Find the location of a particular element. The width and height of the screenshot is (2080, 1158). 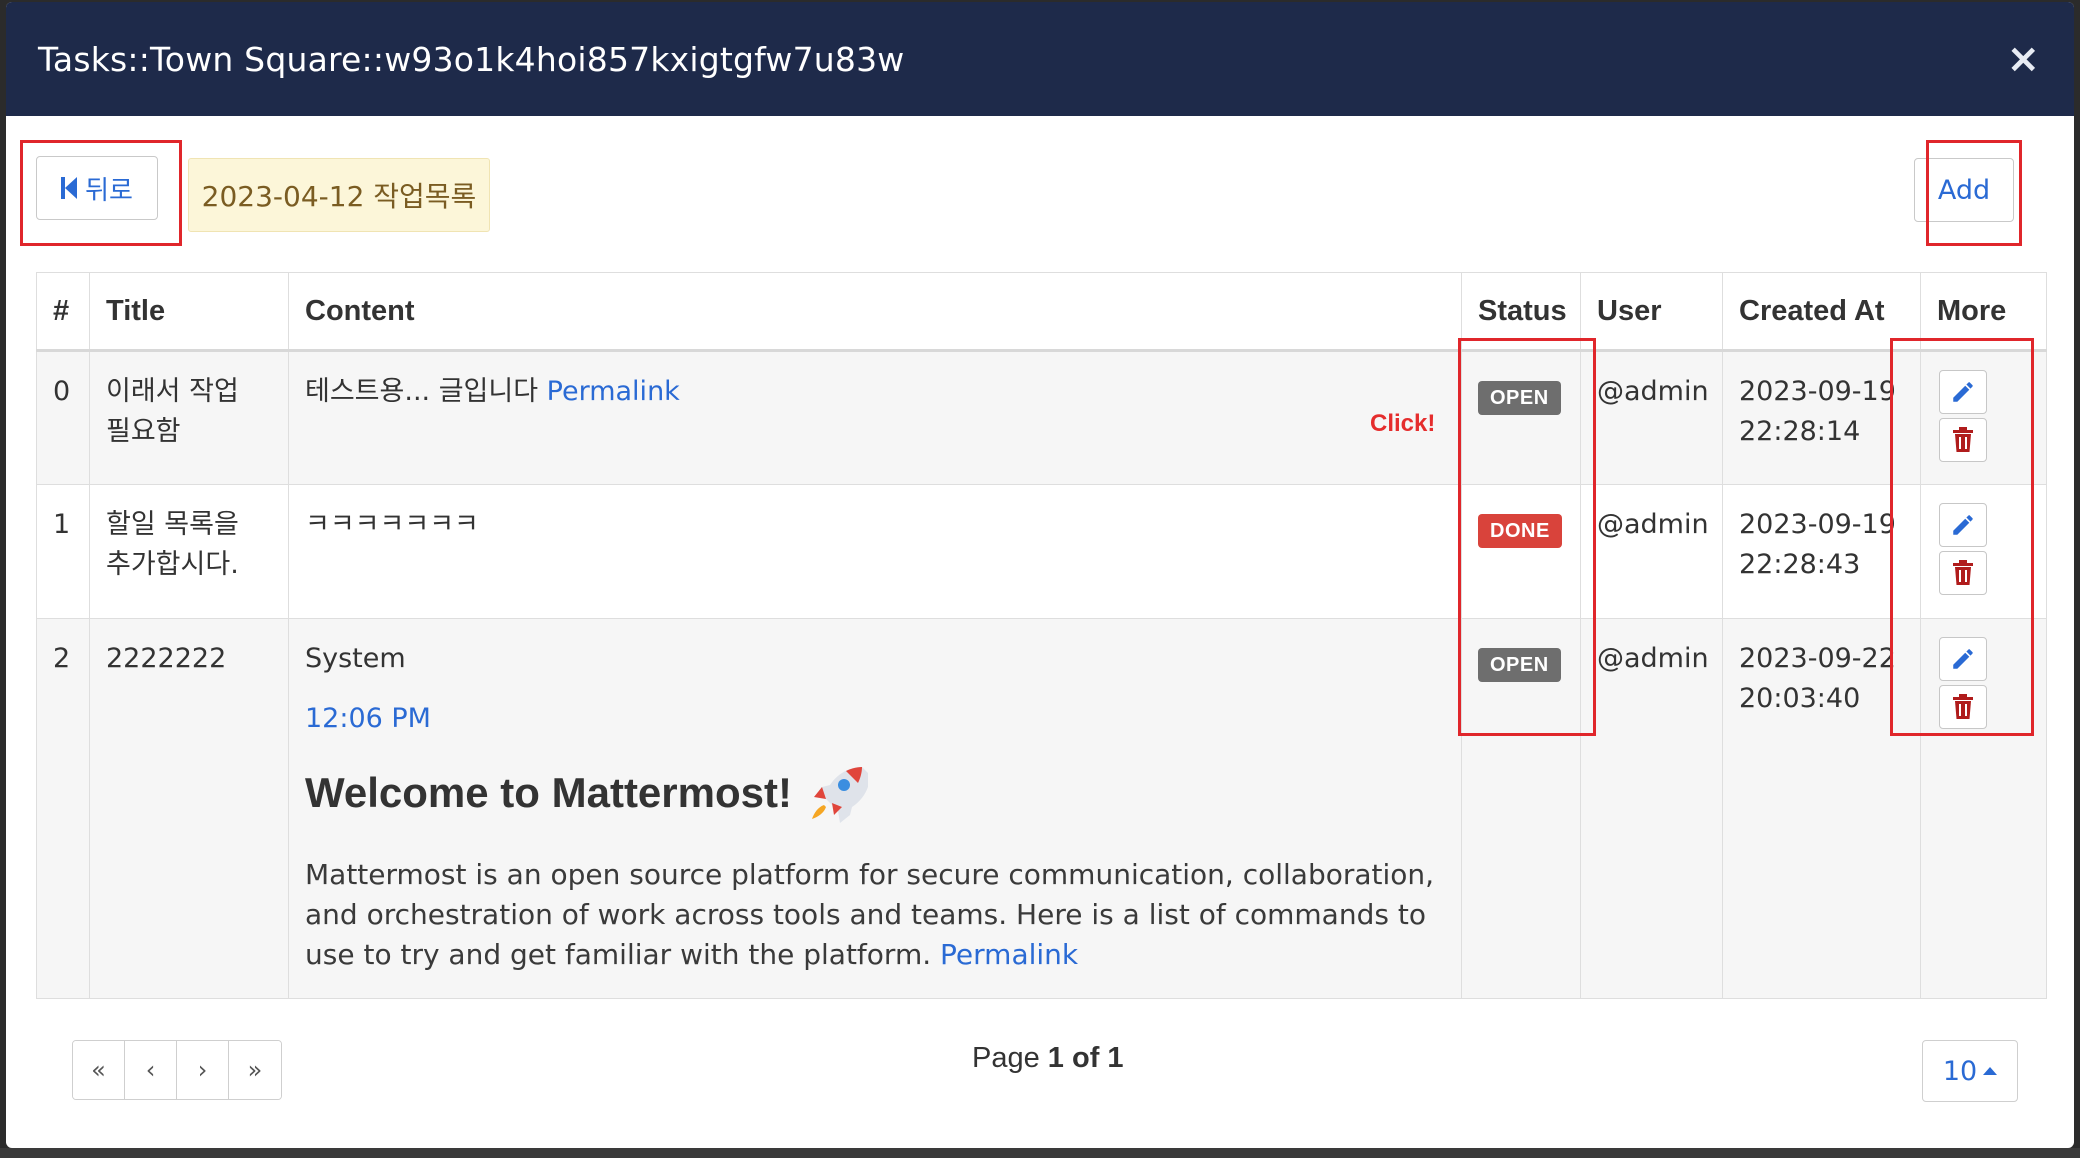

last-page-button: » is located at coordinates (255, 1070).